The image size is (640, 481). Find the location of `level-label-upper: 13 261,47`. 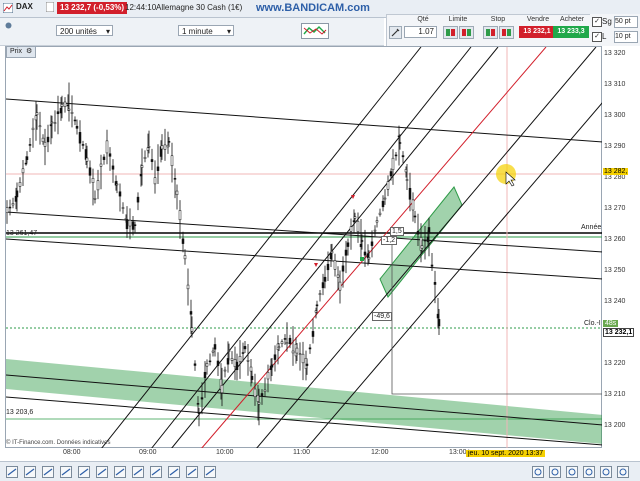

level-label-upper: 13 261,47 is located at coordinates (22, 233).